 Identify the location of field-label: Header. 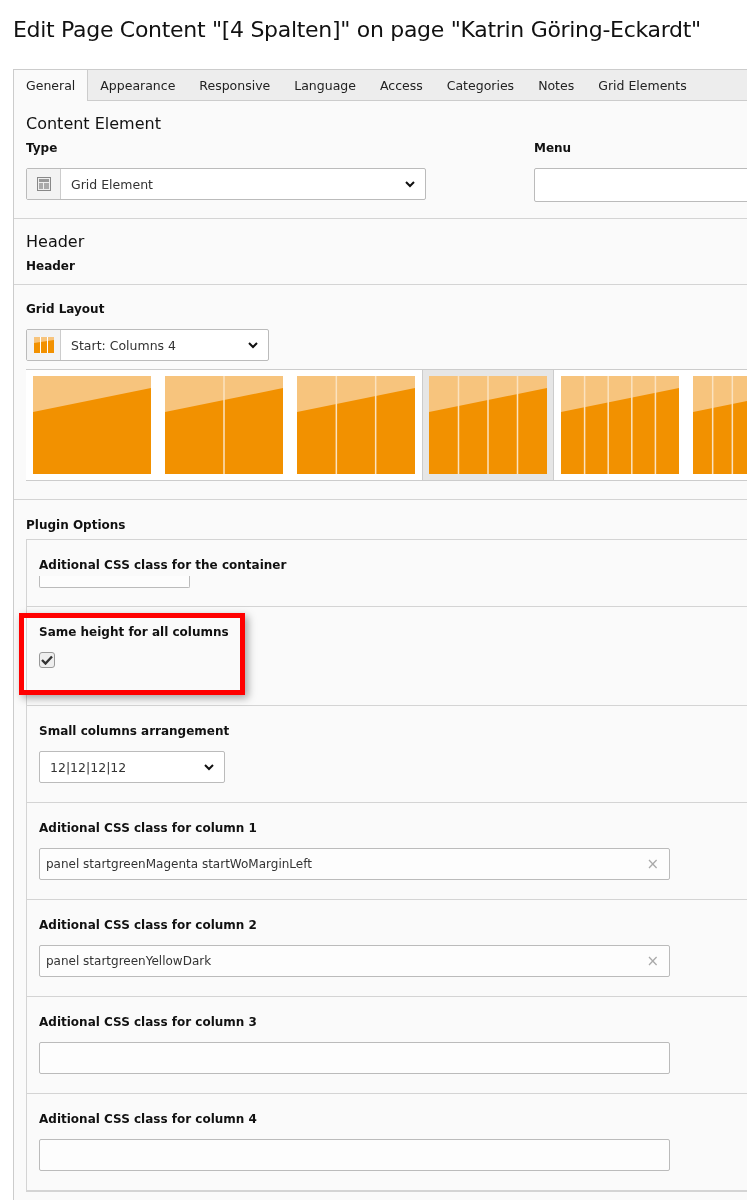
(51, 266).